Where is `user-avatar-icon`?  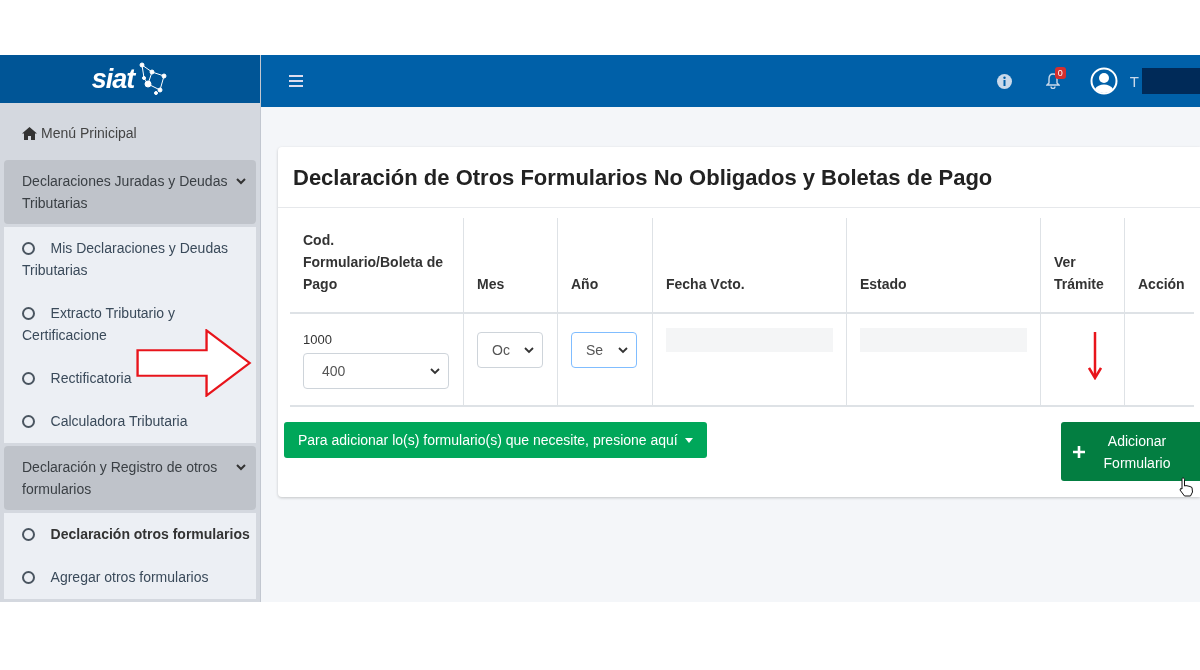
user-avatar-icon is located at coordinates (1103, 81).